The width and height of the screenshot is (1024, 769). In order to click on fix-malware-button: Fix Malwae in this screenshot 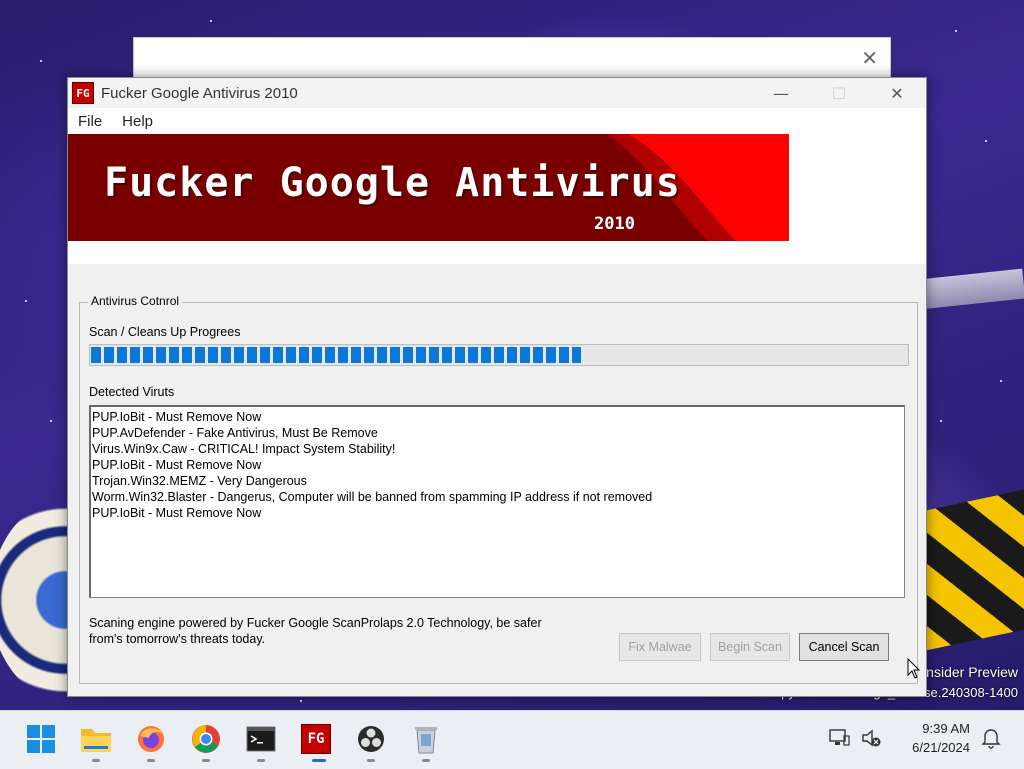, I will do `click(660, 647)`.